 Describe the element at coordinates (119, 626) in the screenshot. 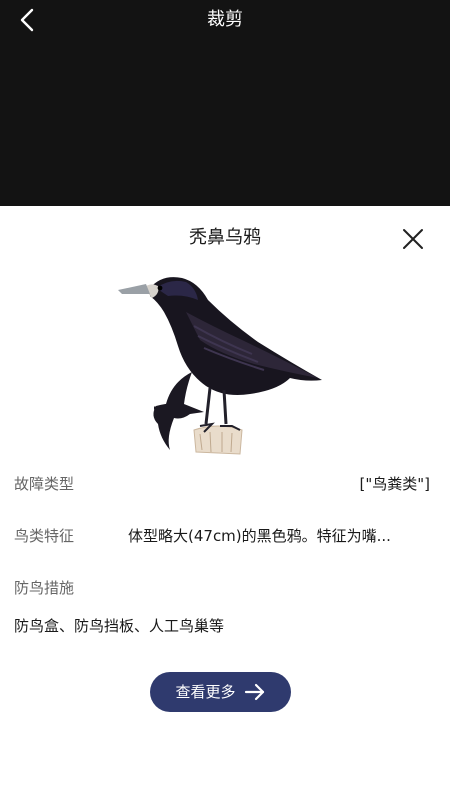

I see `prevention-measures-value: 防鸟盒、防鸟挡板、人工鸟巢等` at that location.